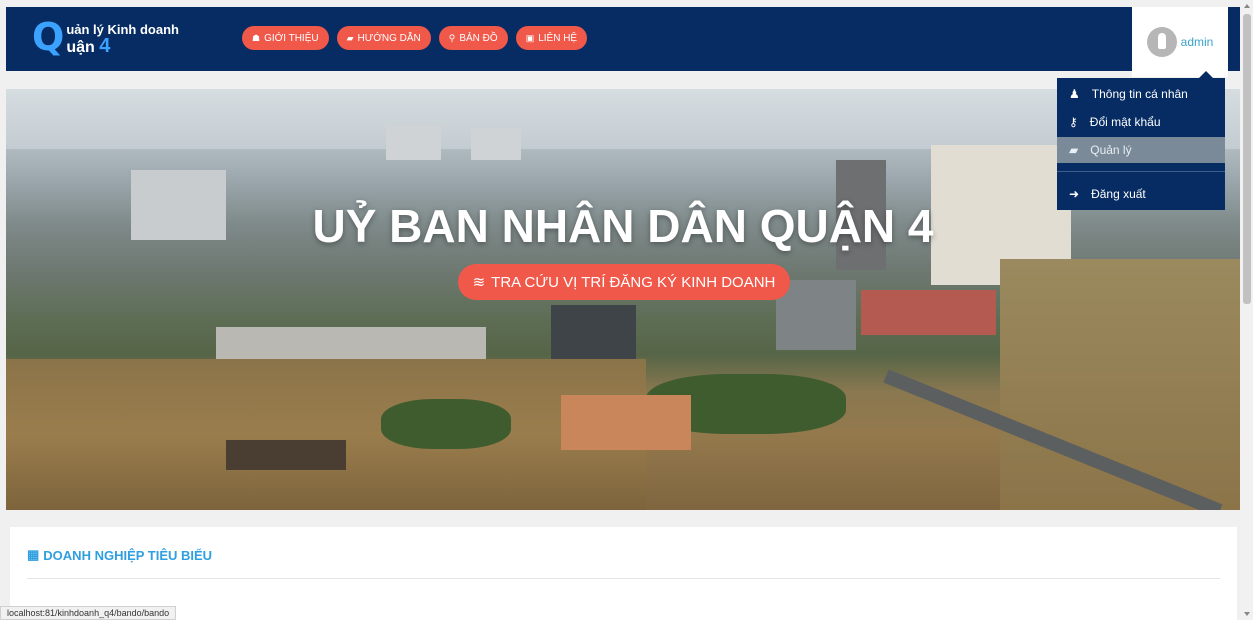 This screenshot has height=620, width=1253. What do you see at coordinates (558, 38) in the screenshot?
I see `nav-label: LIÊN HỆ` at bounding box center [558, 38].